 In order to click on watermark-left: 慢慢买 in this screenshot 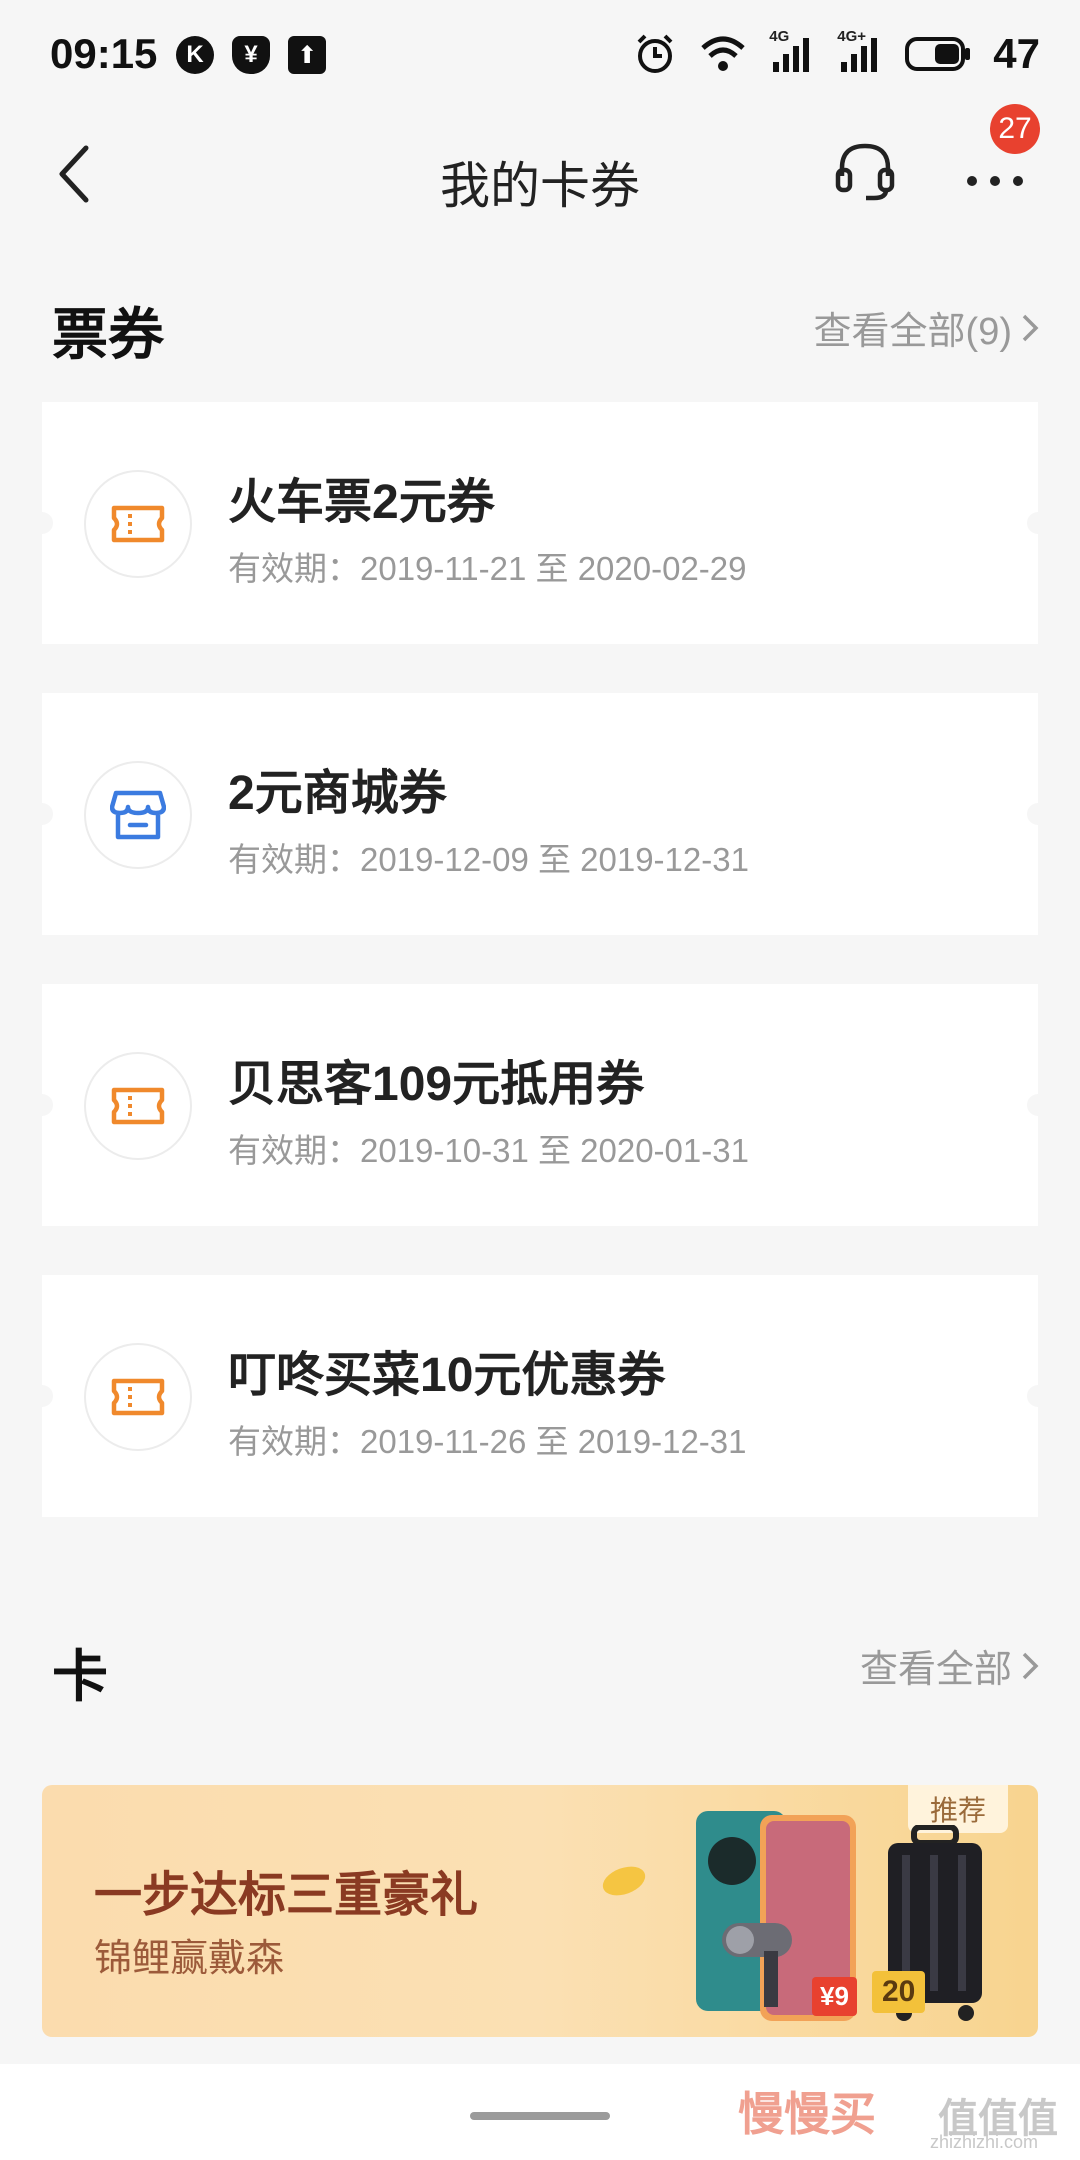, I will do `click(807, 2114)`.